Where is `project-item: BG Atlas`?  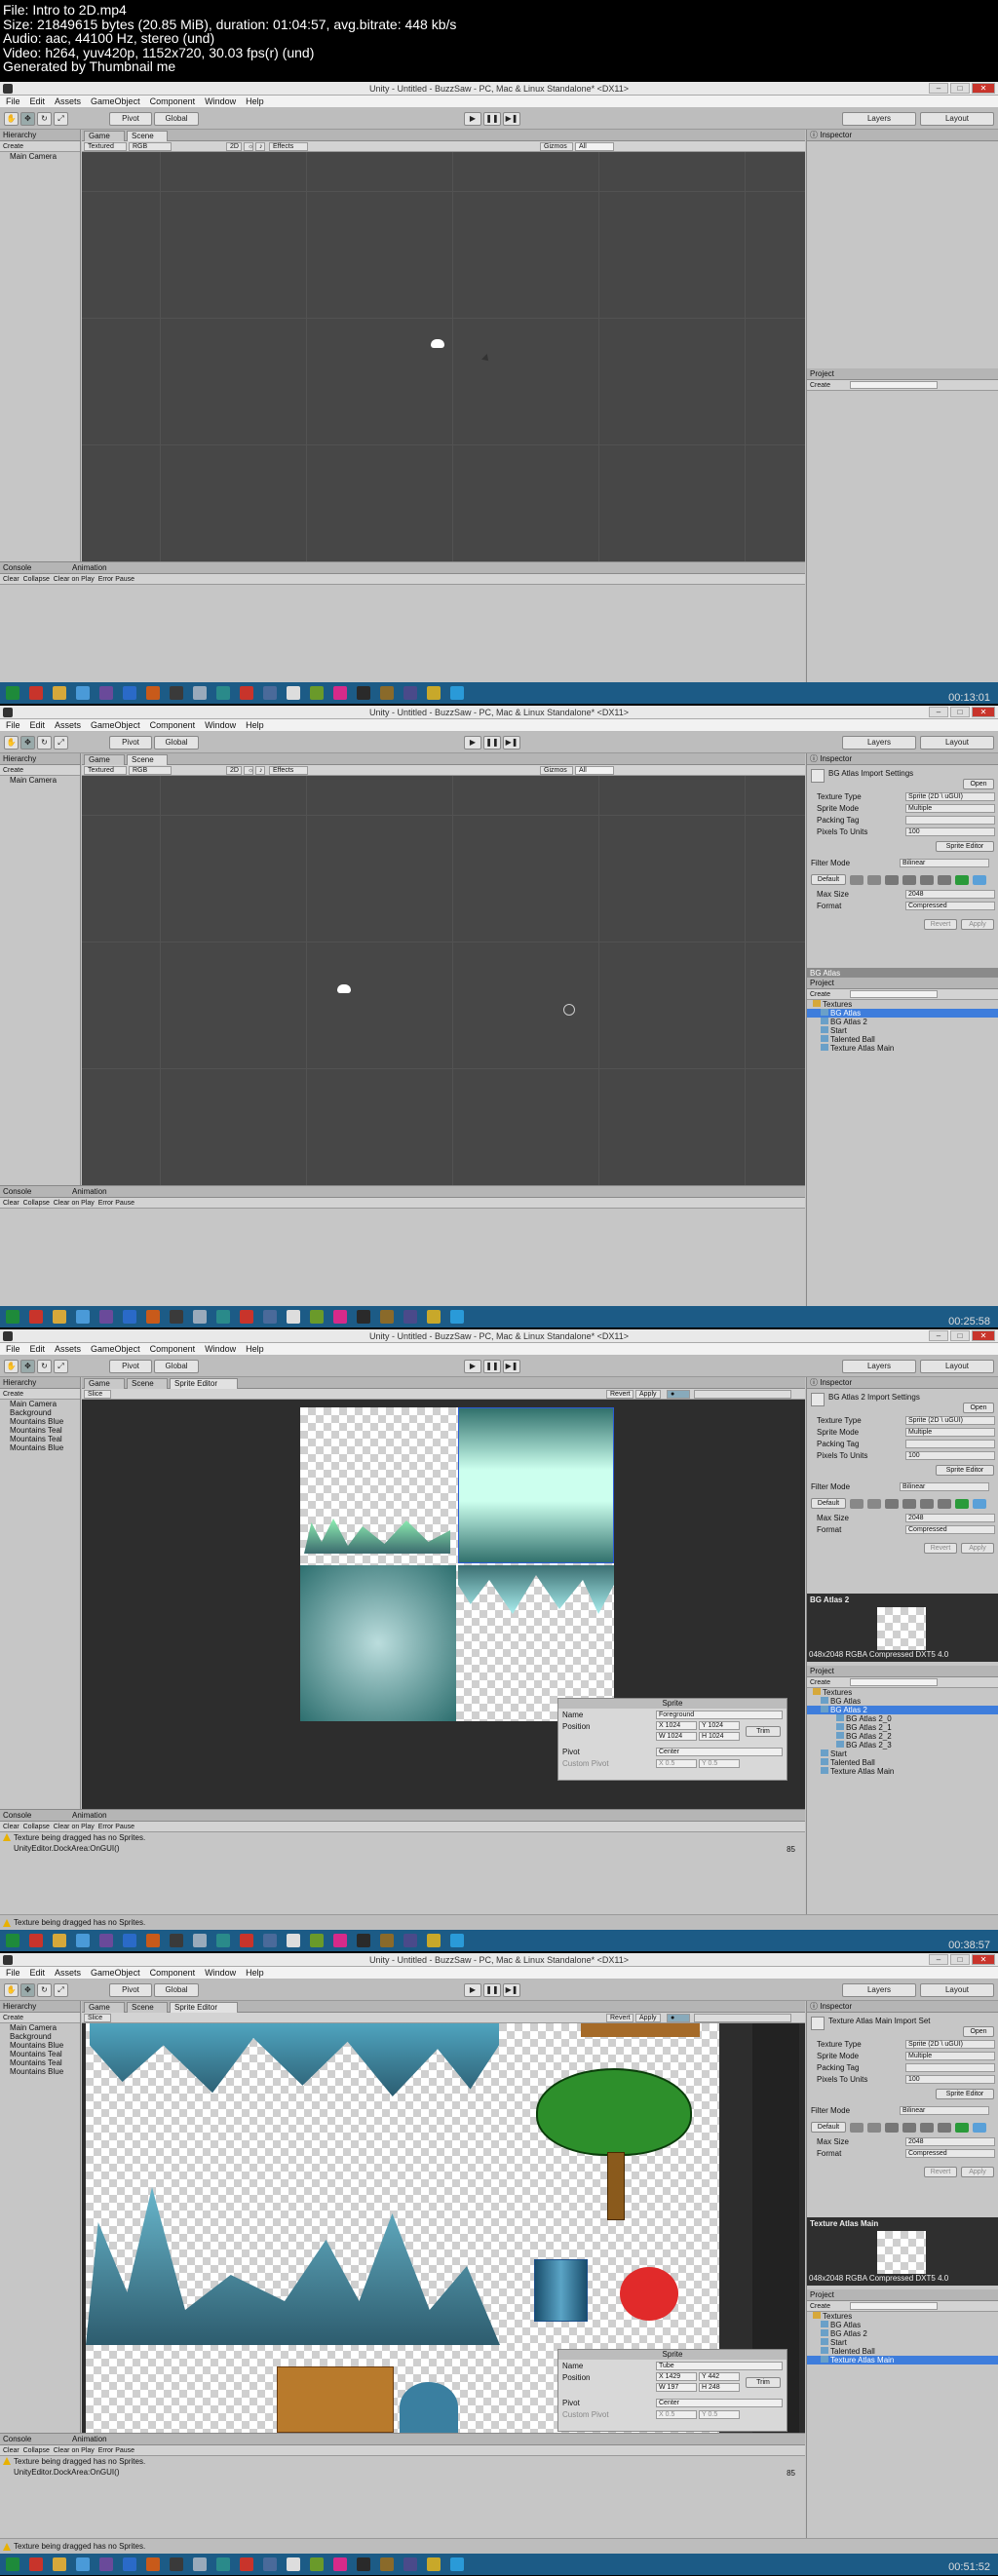
project-item: BG Atlas is located at coordinates (902, 1013).